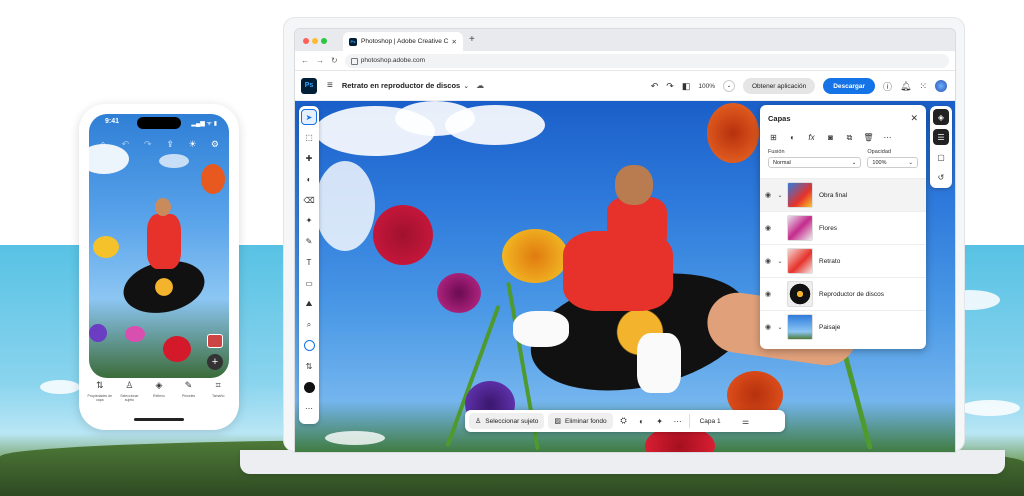  Describe the element at coordinates (466, 86) in the screenshot. I see `chevron-down-icon: ⌄` at that location.